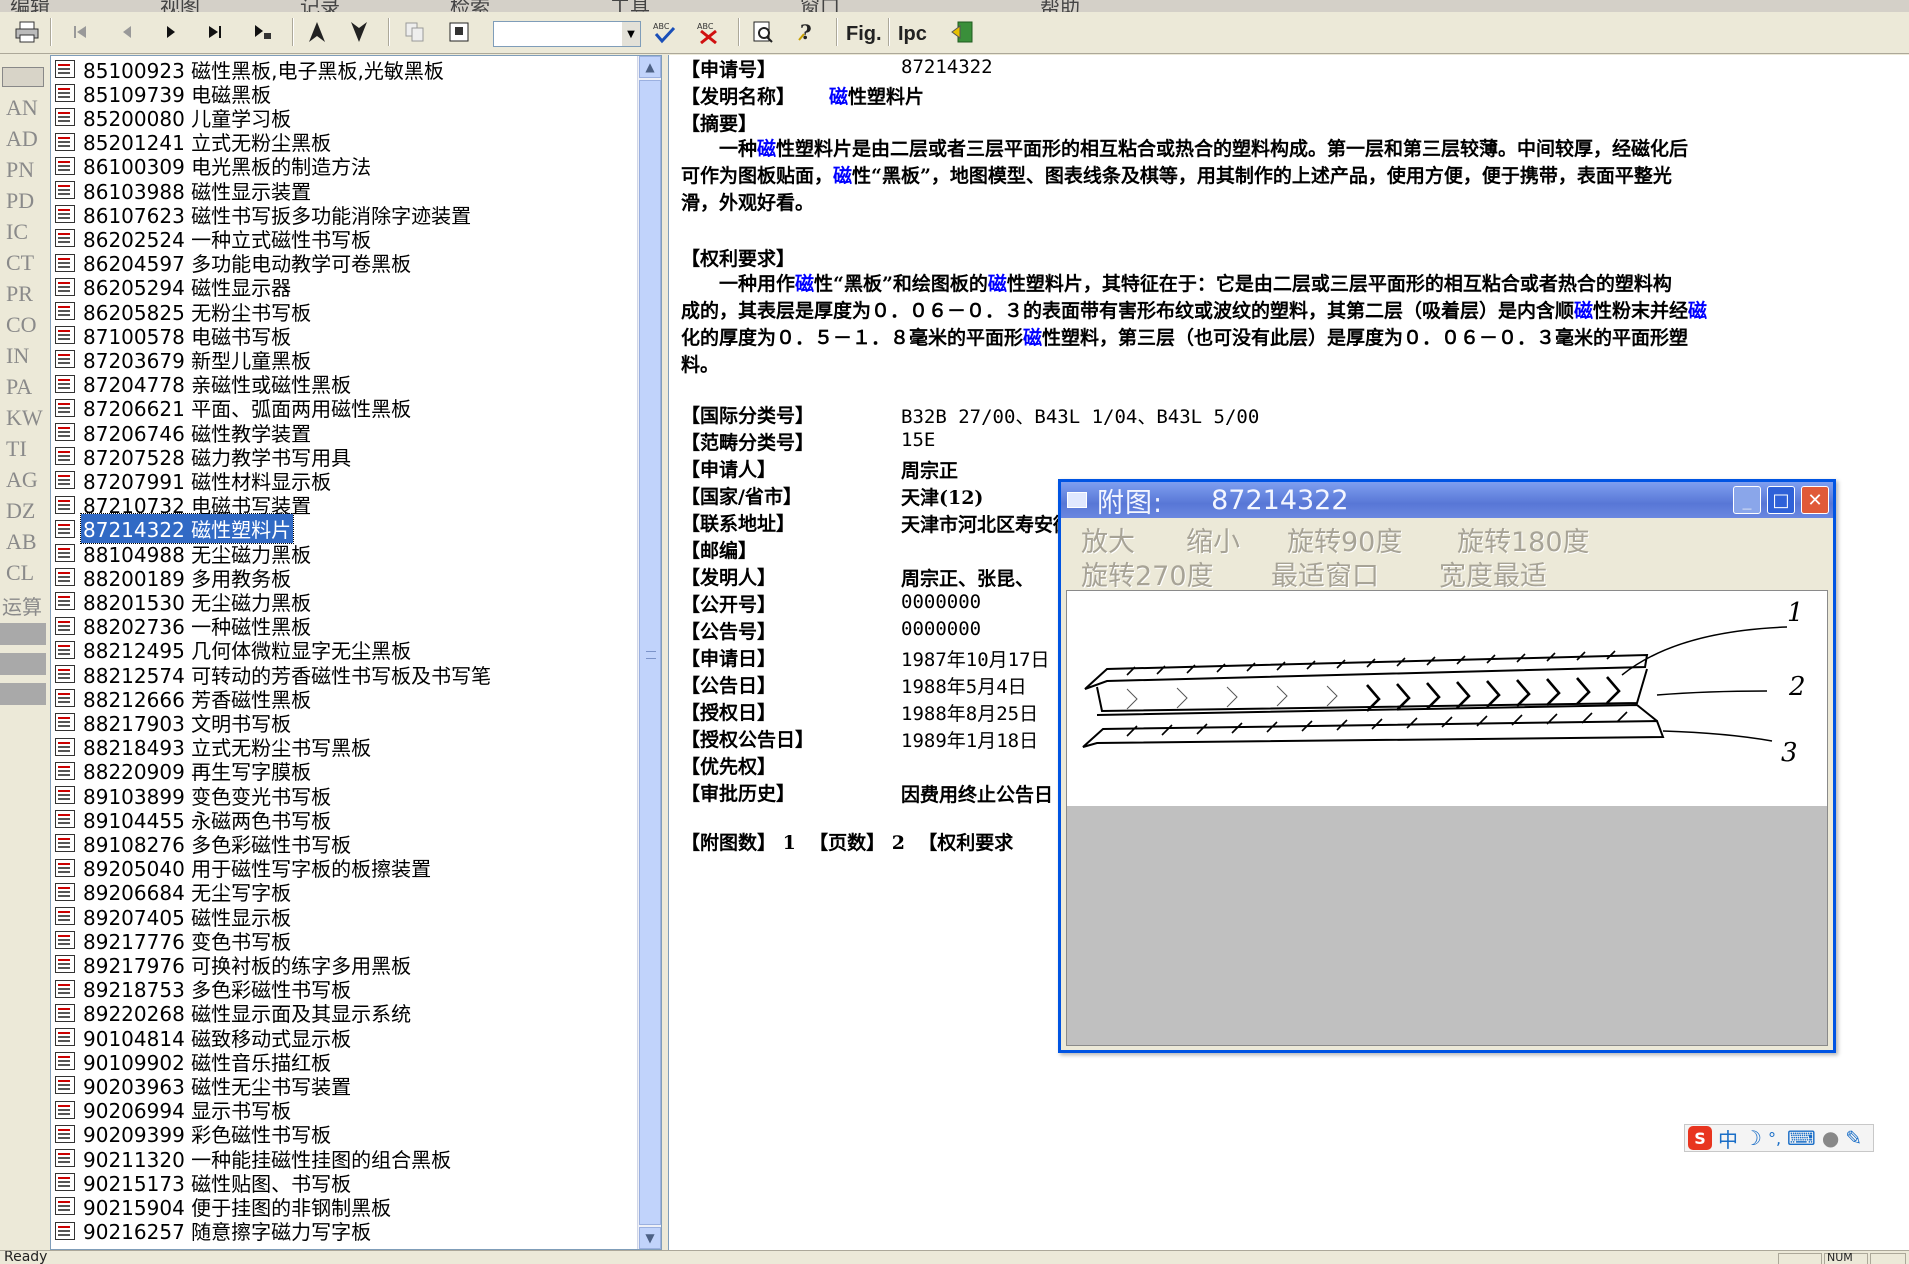 This screenshot has height=1264, width=1909. Describe the element at coordinates (630, 6) in the screenshot. I see `menu-item: 工具` at that location.